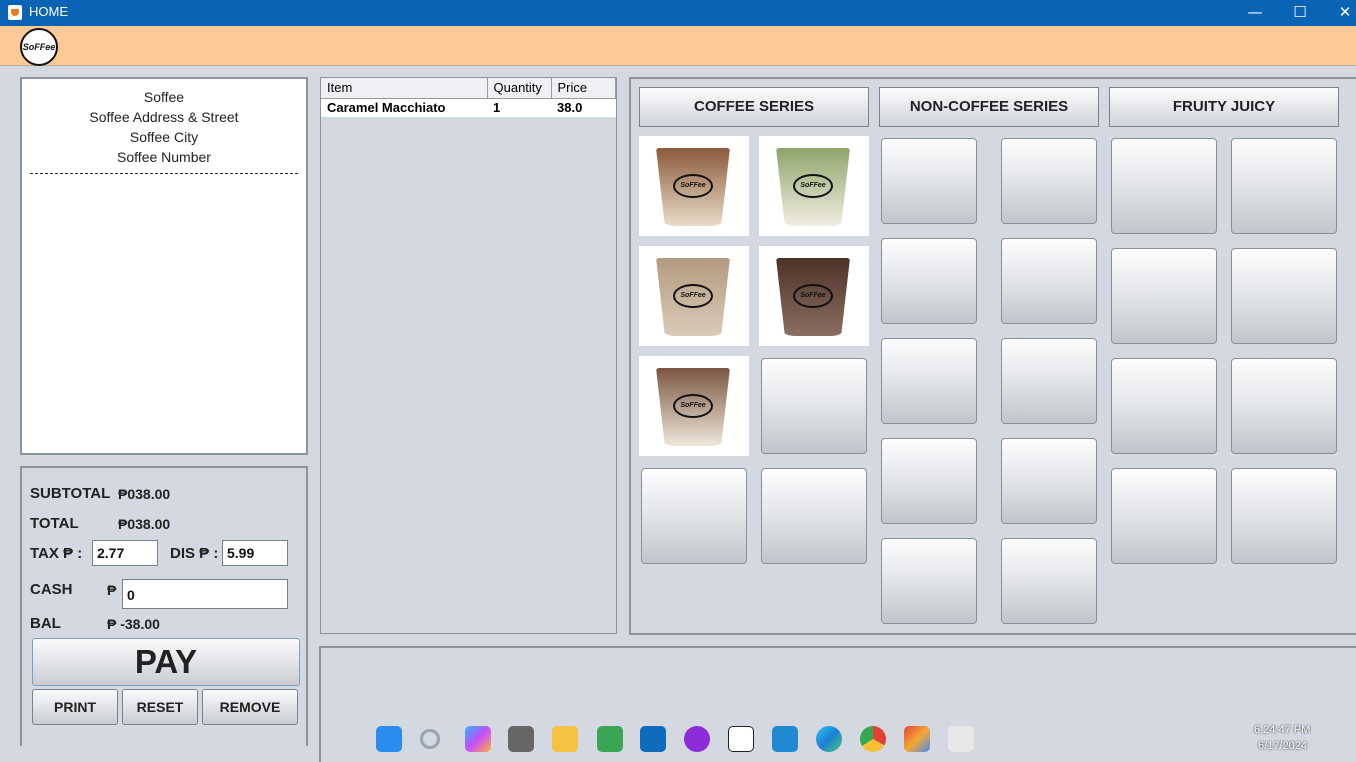  I want to click on minimize-button: —, so click(1255, 13).